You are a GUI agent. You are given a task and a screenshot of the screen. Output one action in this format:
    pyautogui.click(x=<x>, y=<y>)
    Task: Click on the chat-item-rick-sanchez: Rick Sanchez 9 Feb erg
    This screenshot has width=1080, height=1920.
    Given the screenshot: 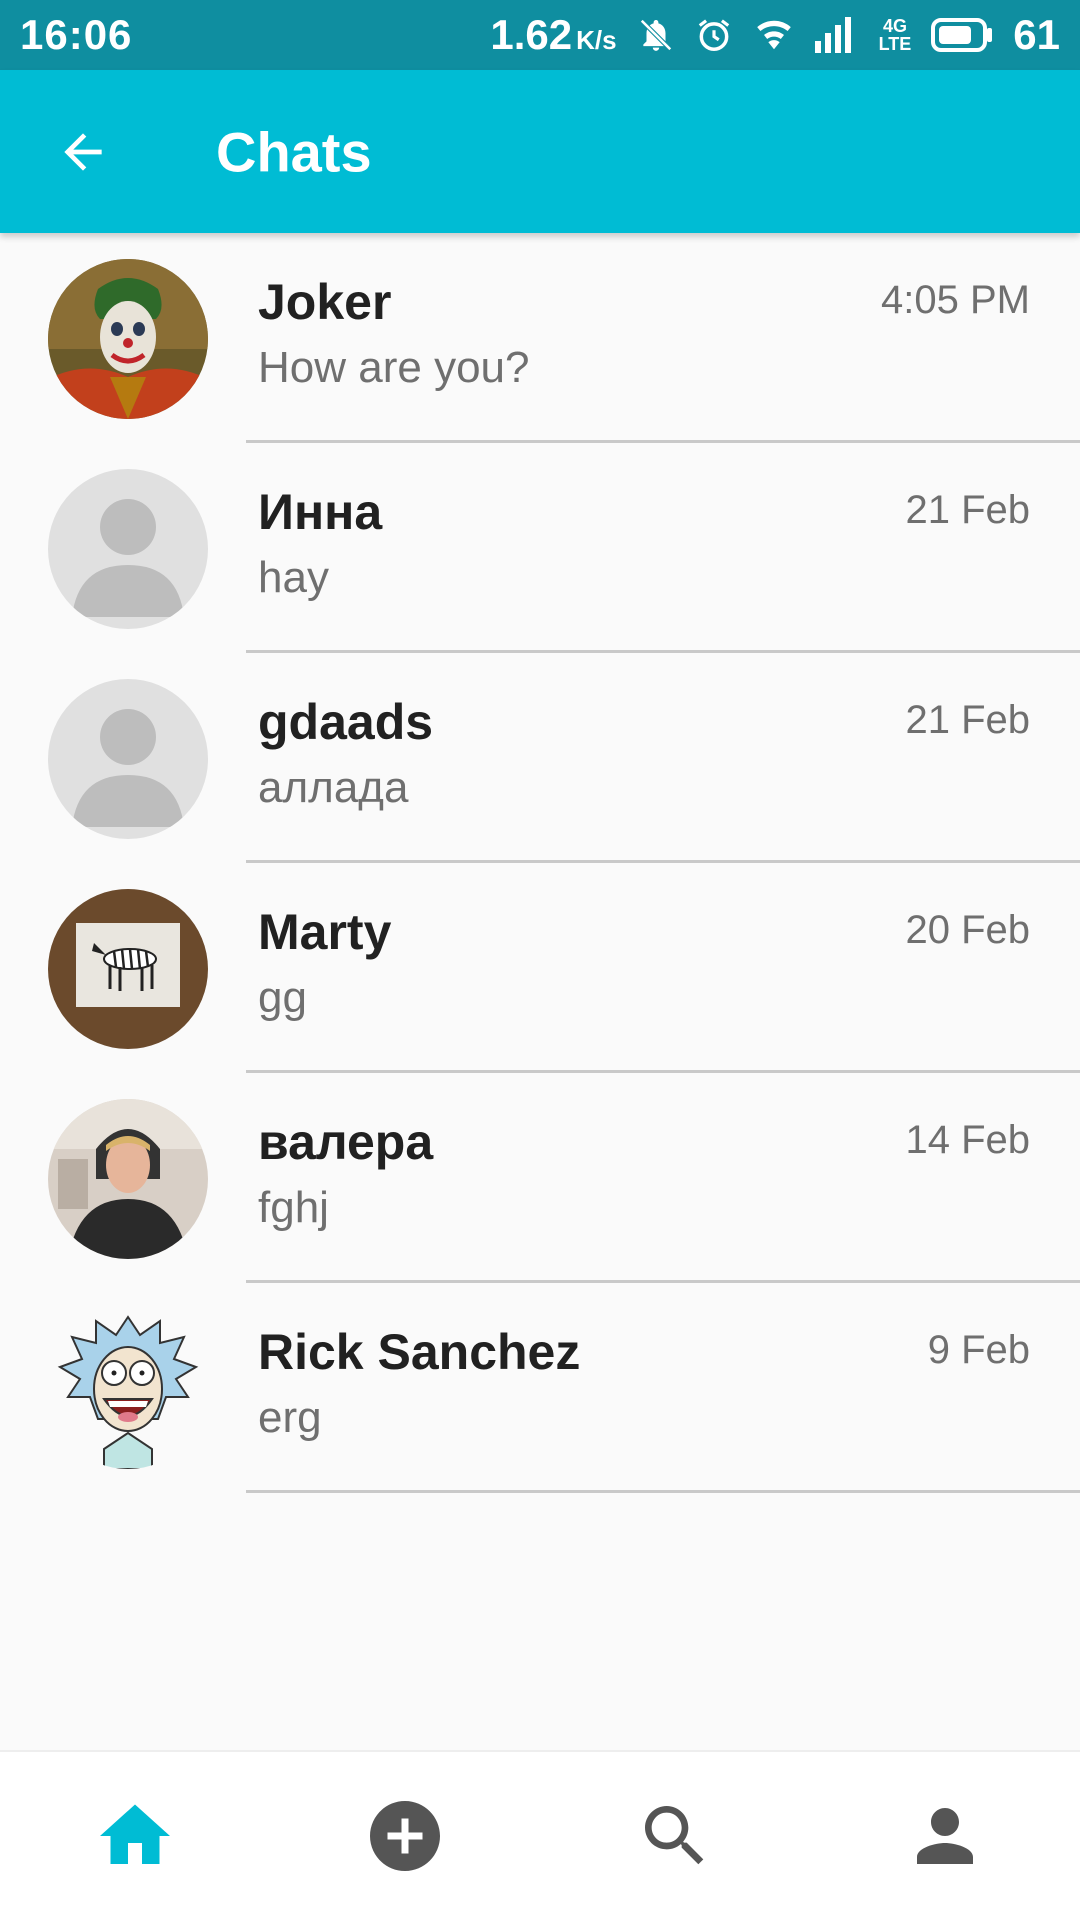 What is the action you would take?
    pyautogui.click(x=540, y=1388)
    